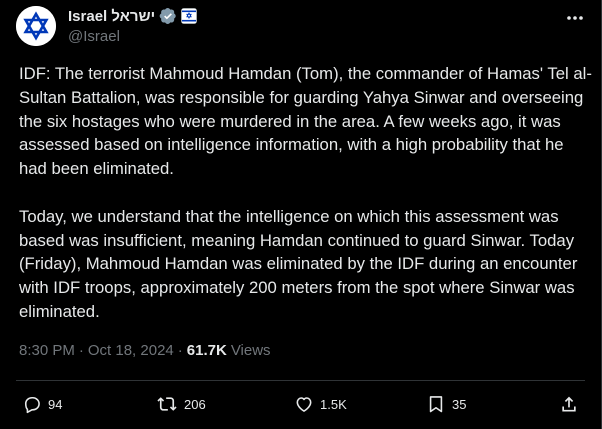  What do you see at coordinates (333, 404) in the screenshot?
I see `like-count: 1.5K` at bounding box center [333, 404].